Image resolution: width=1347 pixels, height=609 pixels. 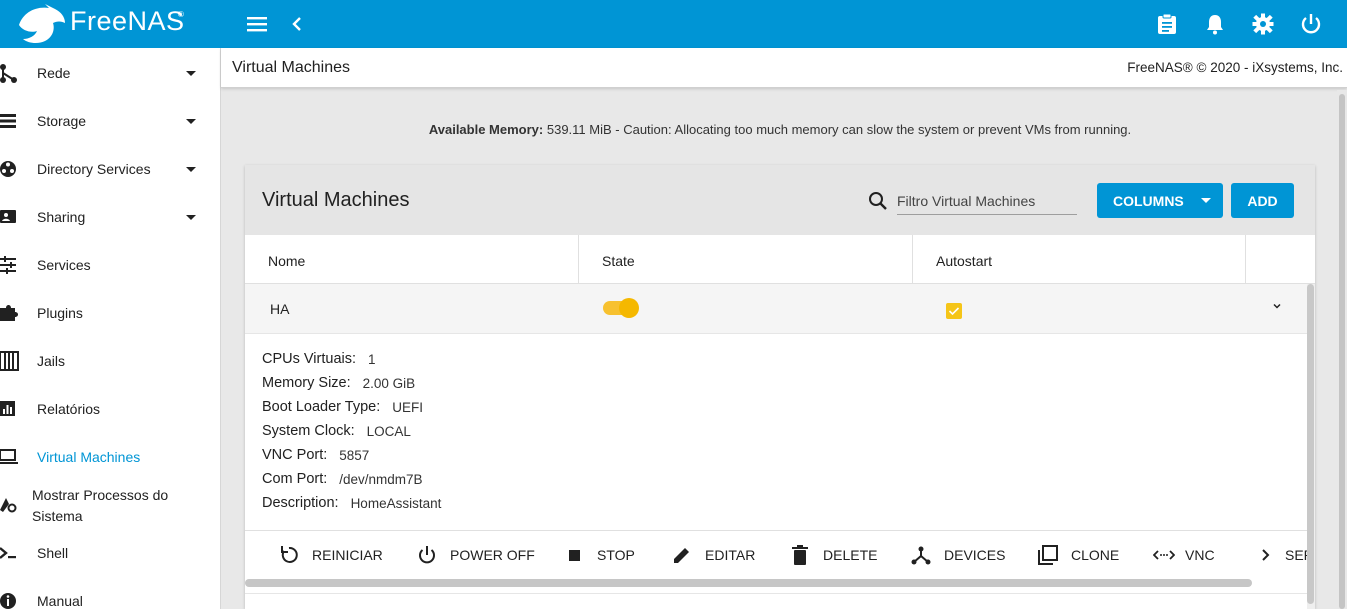 What do you see at coordinates (964, 261) in the screenshot?
I see `column-header-autostart: Autostart` at bounding box center [964, 261].